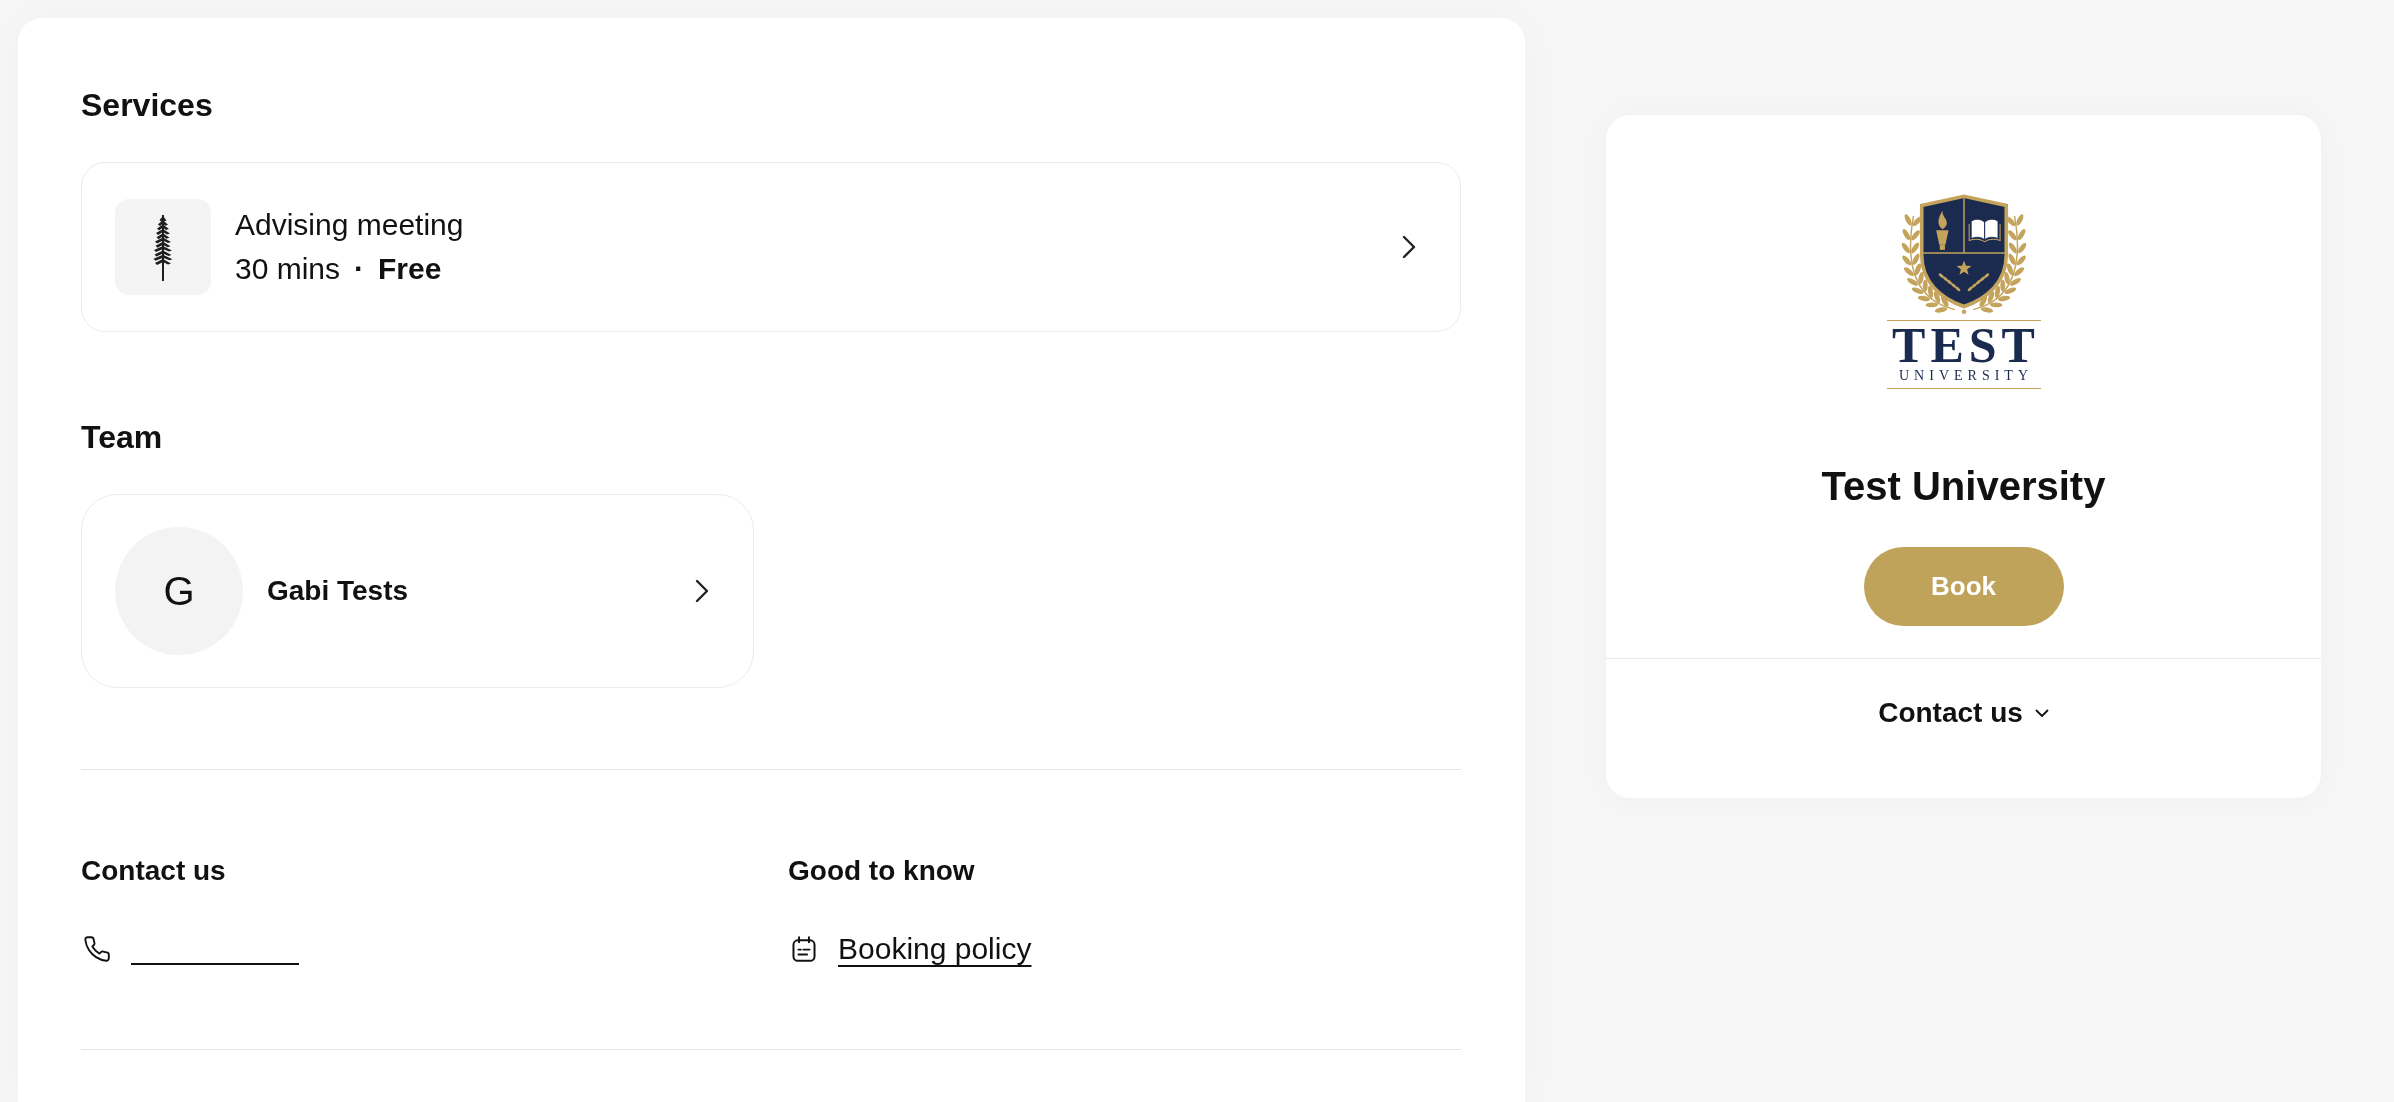  I want to click on tree-icon, so click(163, 247).